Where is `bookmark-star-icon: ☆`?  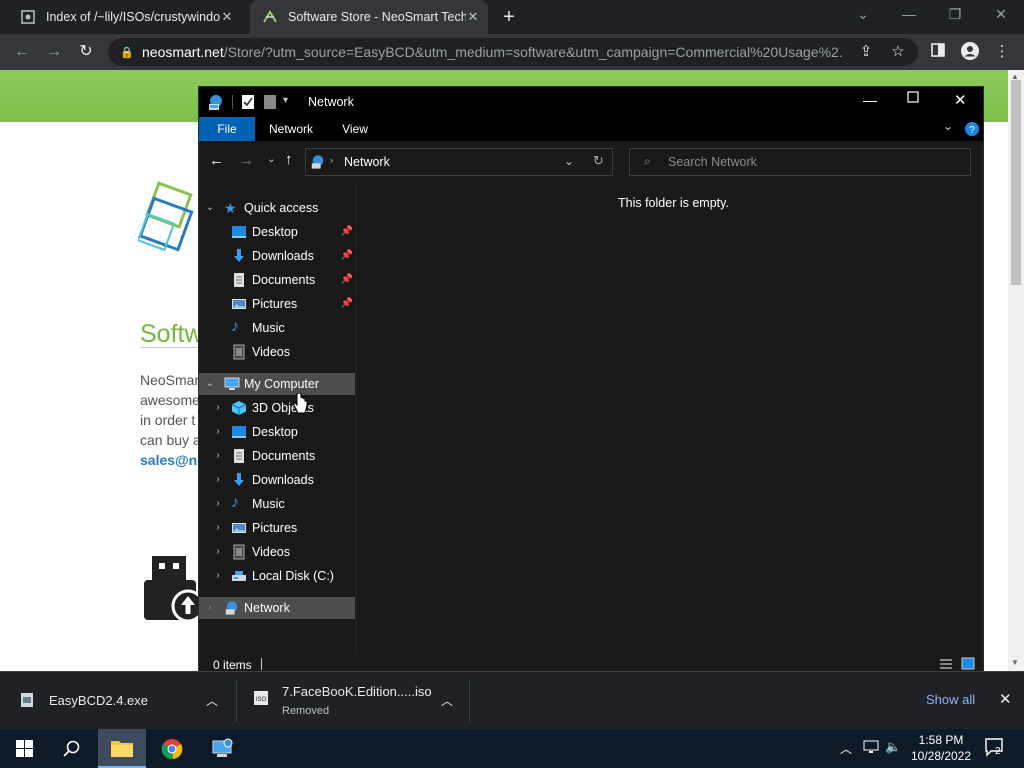 bookmark-star-icon: ☆ is located at coordinates (898, 52).